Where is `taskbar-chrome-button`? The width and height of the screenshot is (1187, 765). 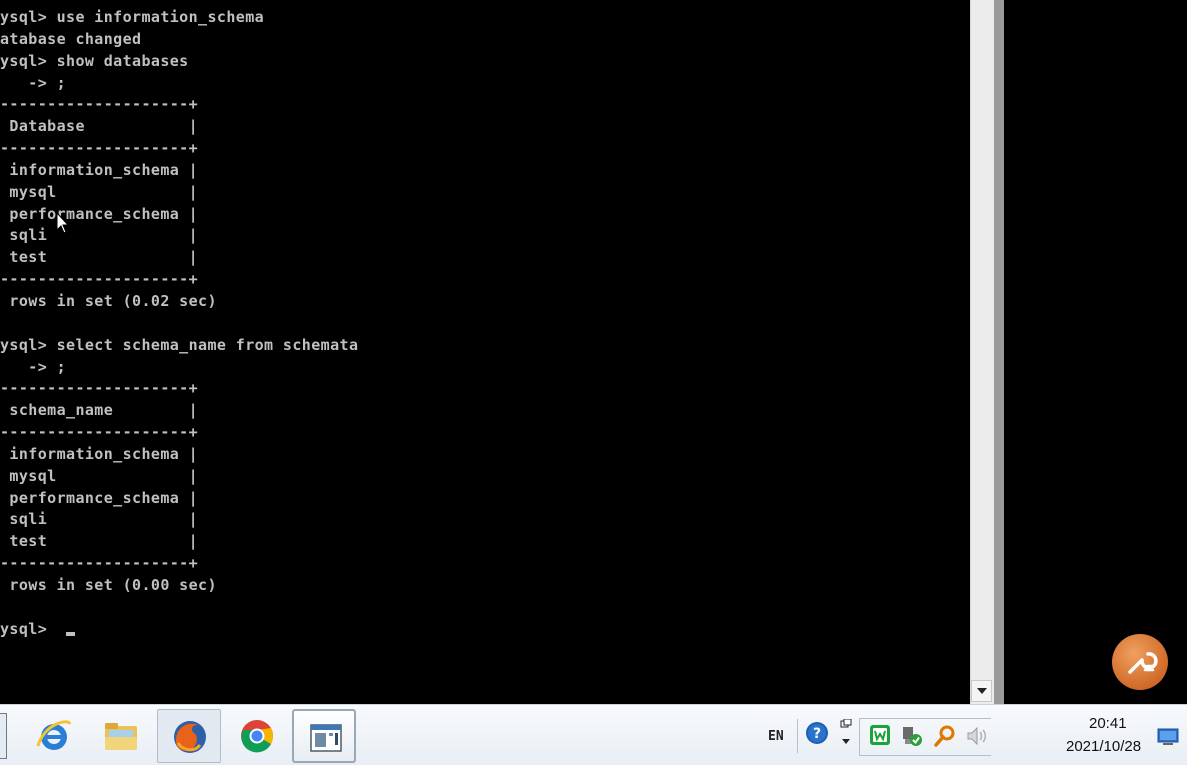 taskbar-chrome-button is located at coordinates (257, 736).